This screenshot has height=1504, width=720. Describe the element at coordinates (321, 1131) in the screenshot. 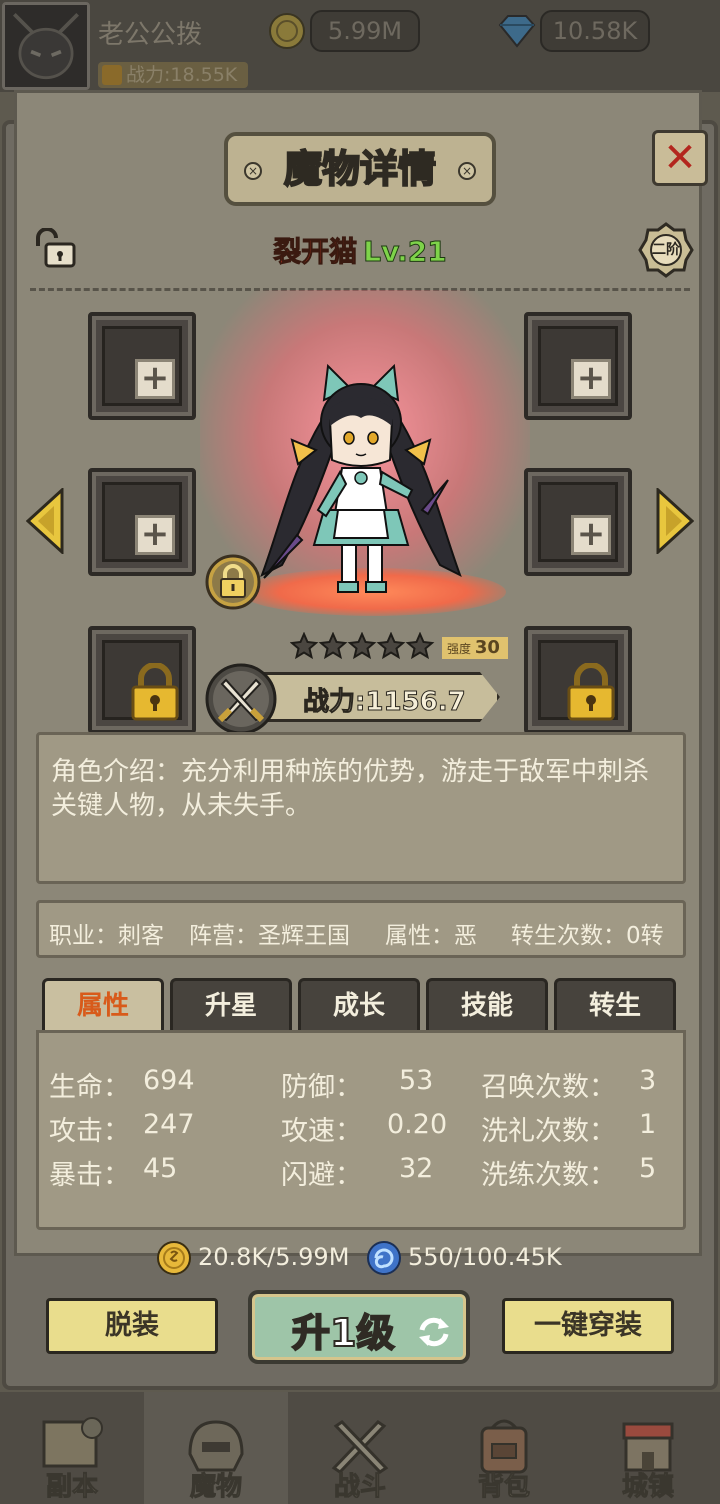

I see `attack-speed-label: 攻速：` at that location.